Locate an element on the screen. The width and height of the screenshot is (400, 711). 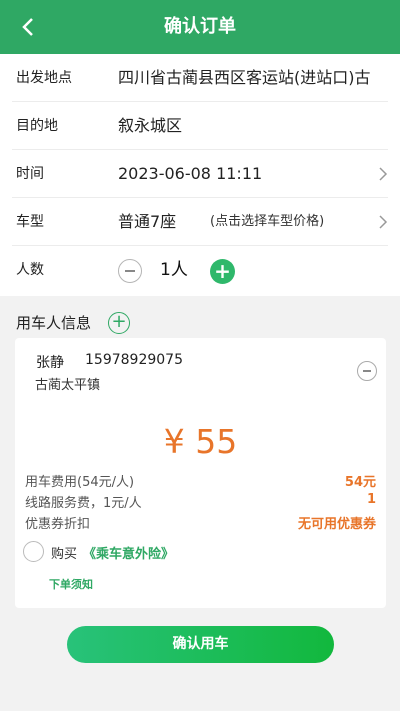
departure-label: 出发地点 is located at coordinates (44, 78).